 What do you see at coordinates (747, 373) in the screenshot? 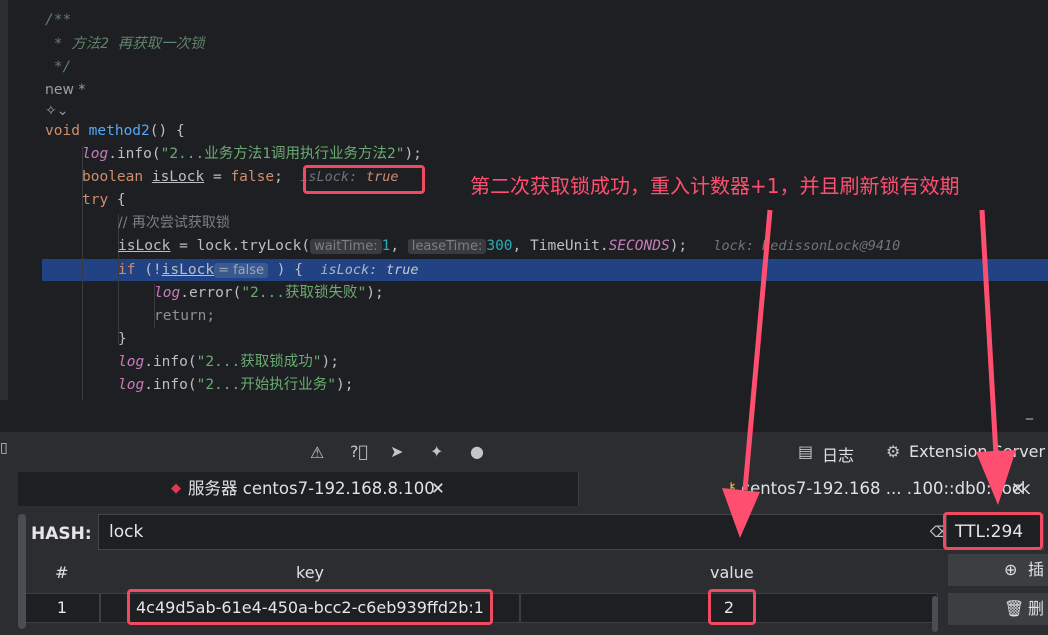
I see `arrow-to-value` at bounding box center [747, 373].